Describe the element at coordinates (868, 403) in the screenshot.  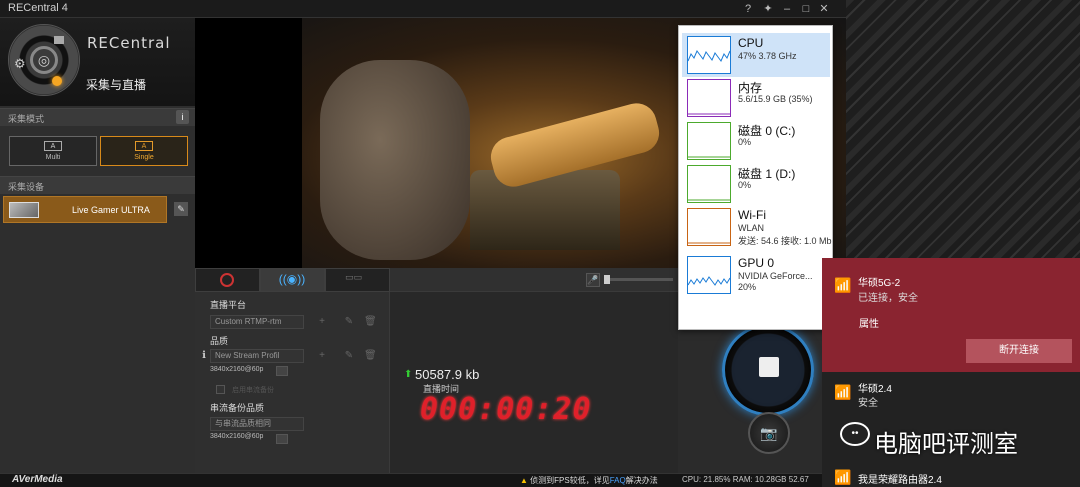
I see `wifi-network-status: 安全` at that location.